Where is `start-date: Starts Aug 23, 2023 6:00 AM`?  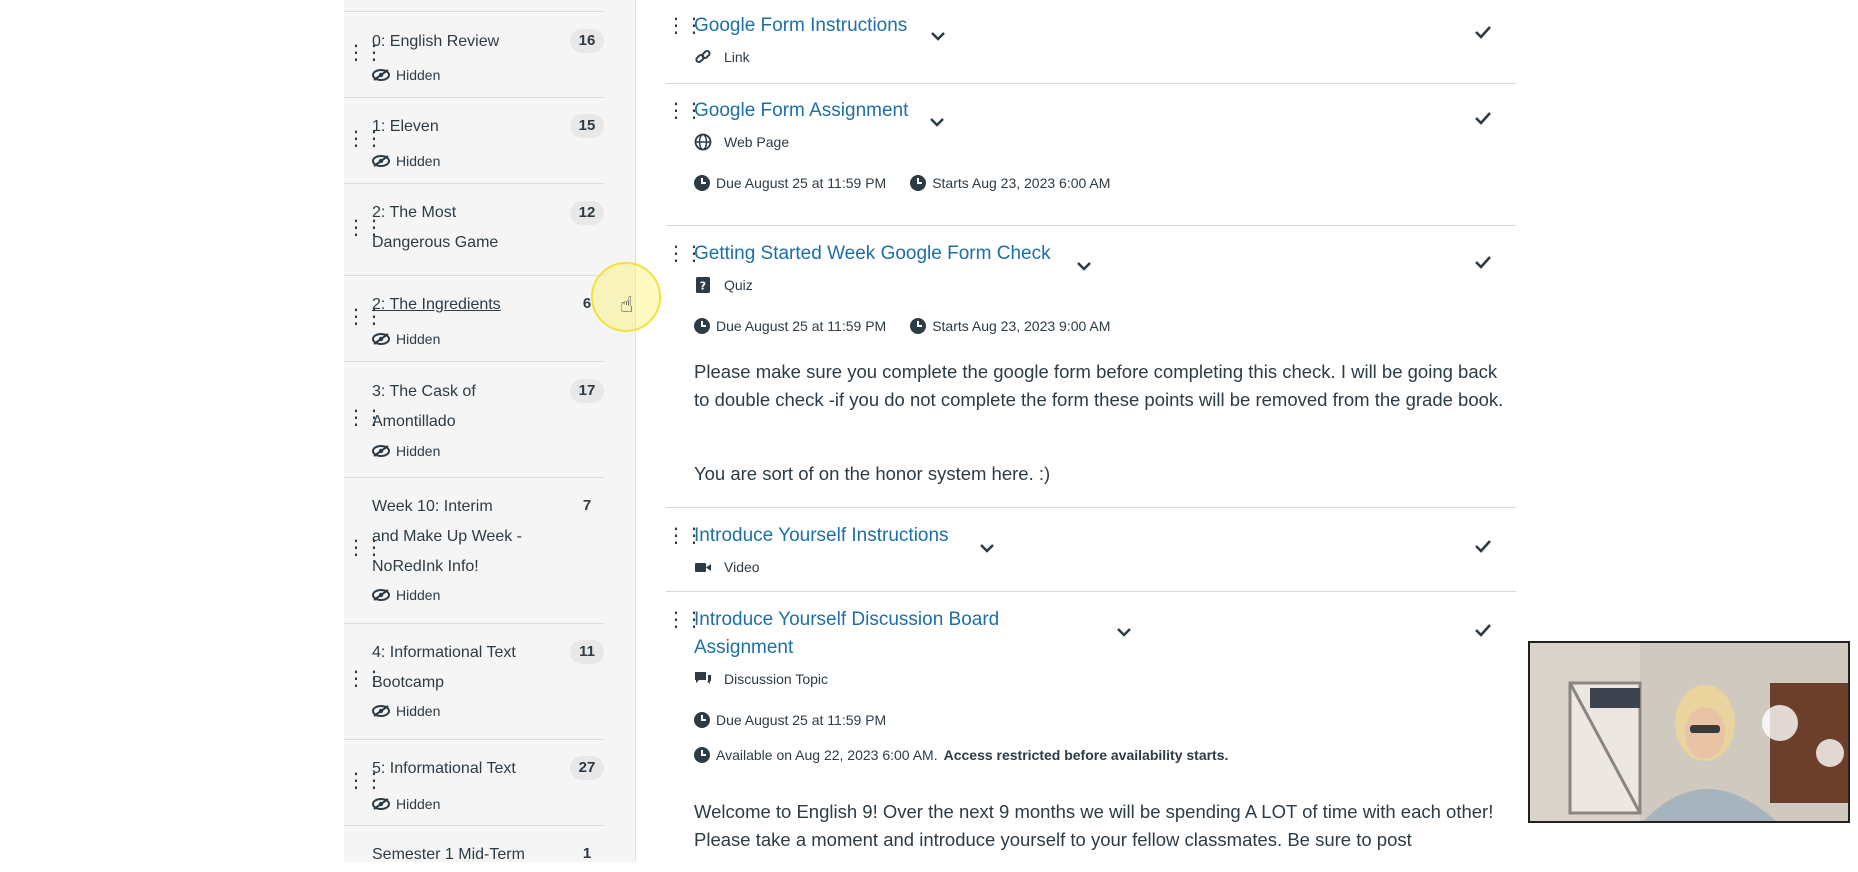 start-date: Starts Aug 23, 2023 6:00 AM is located at coordinates (1021, 183).